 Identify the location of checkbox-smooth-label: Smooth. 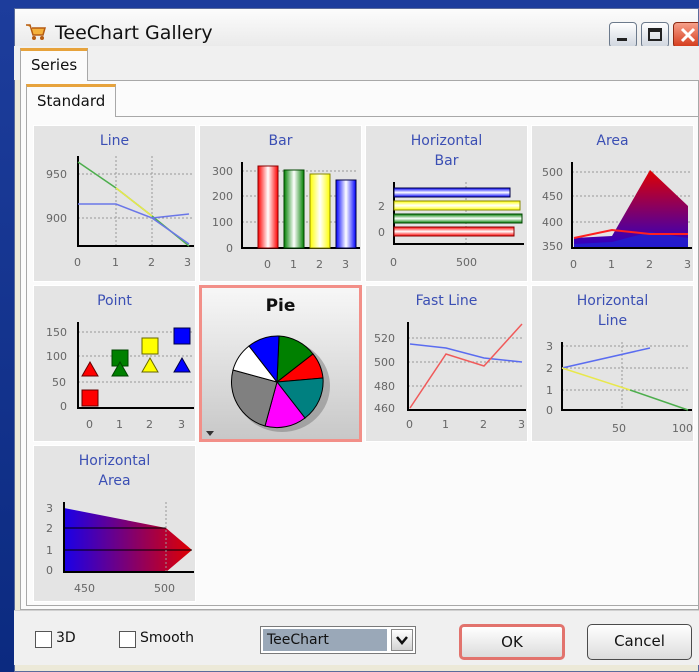
(167, 638).